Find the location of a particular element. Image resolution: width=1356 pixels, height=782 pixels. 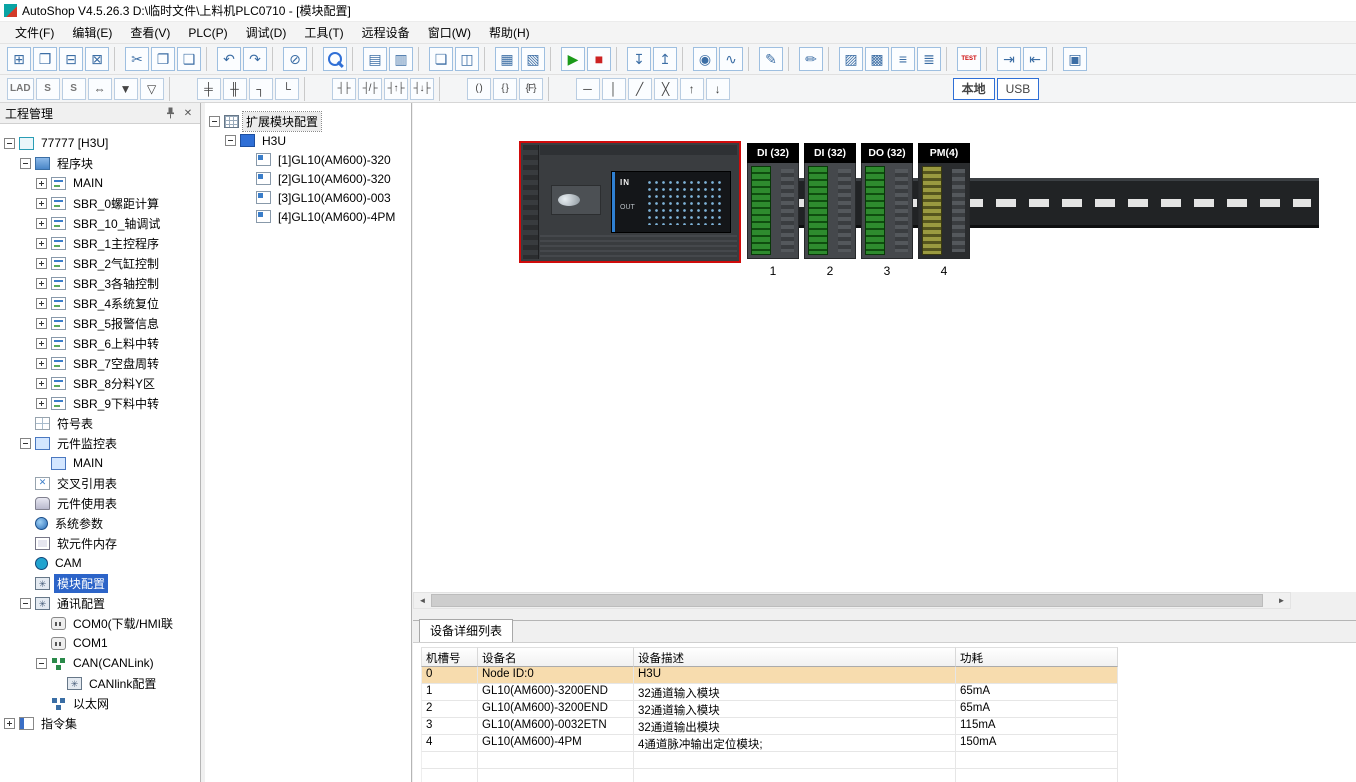

tree-item-monitor-tables: 元件监控表 is located at coordinates (100, 443).